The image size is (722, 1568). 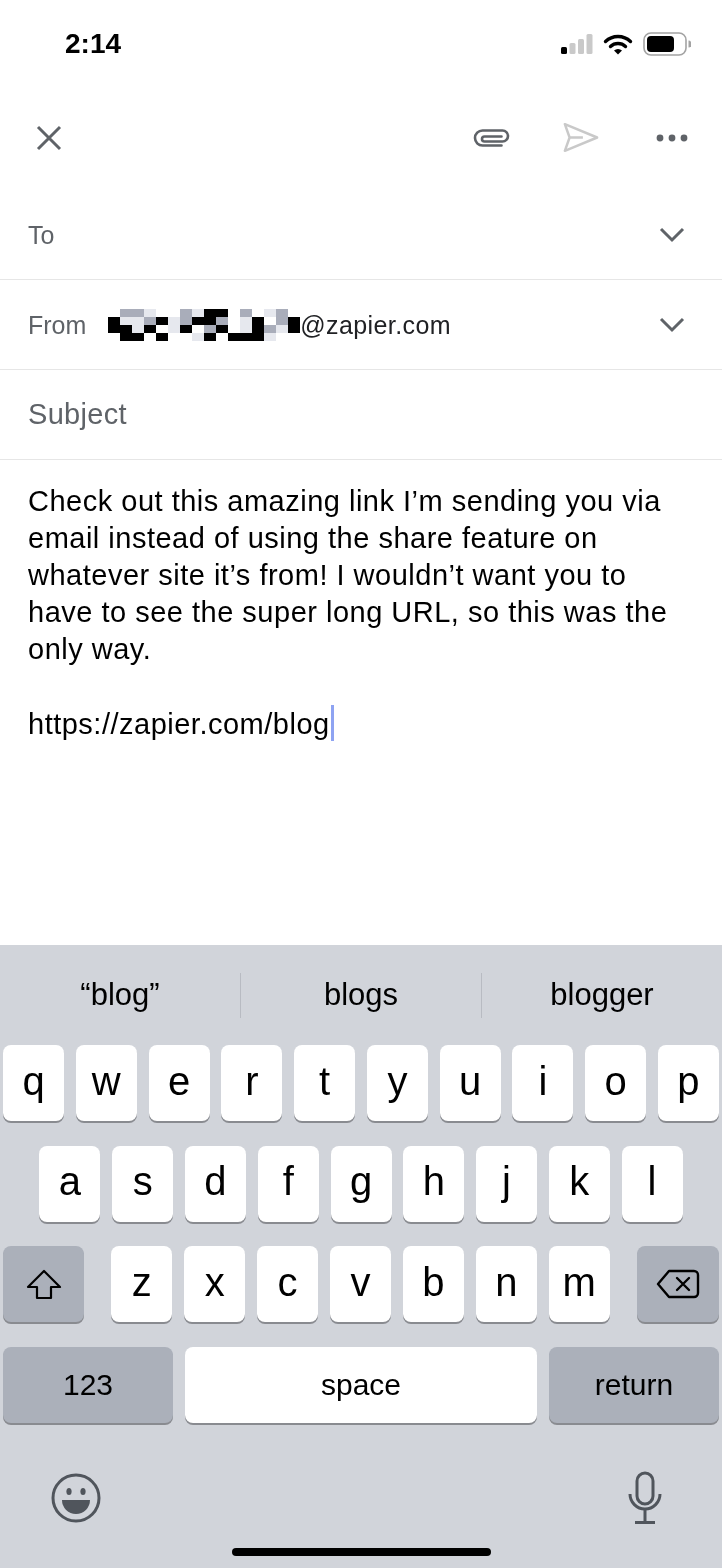 What do you see at coordinates (688, 1083) in the screenshot?
I see `letter-key: p` at bounding box center [688, 1083].